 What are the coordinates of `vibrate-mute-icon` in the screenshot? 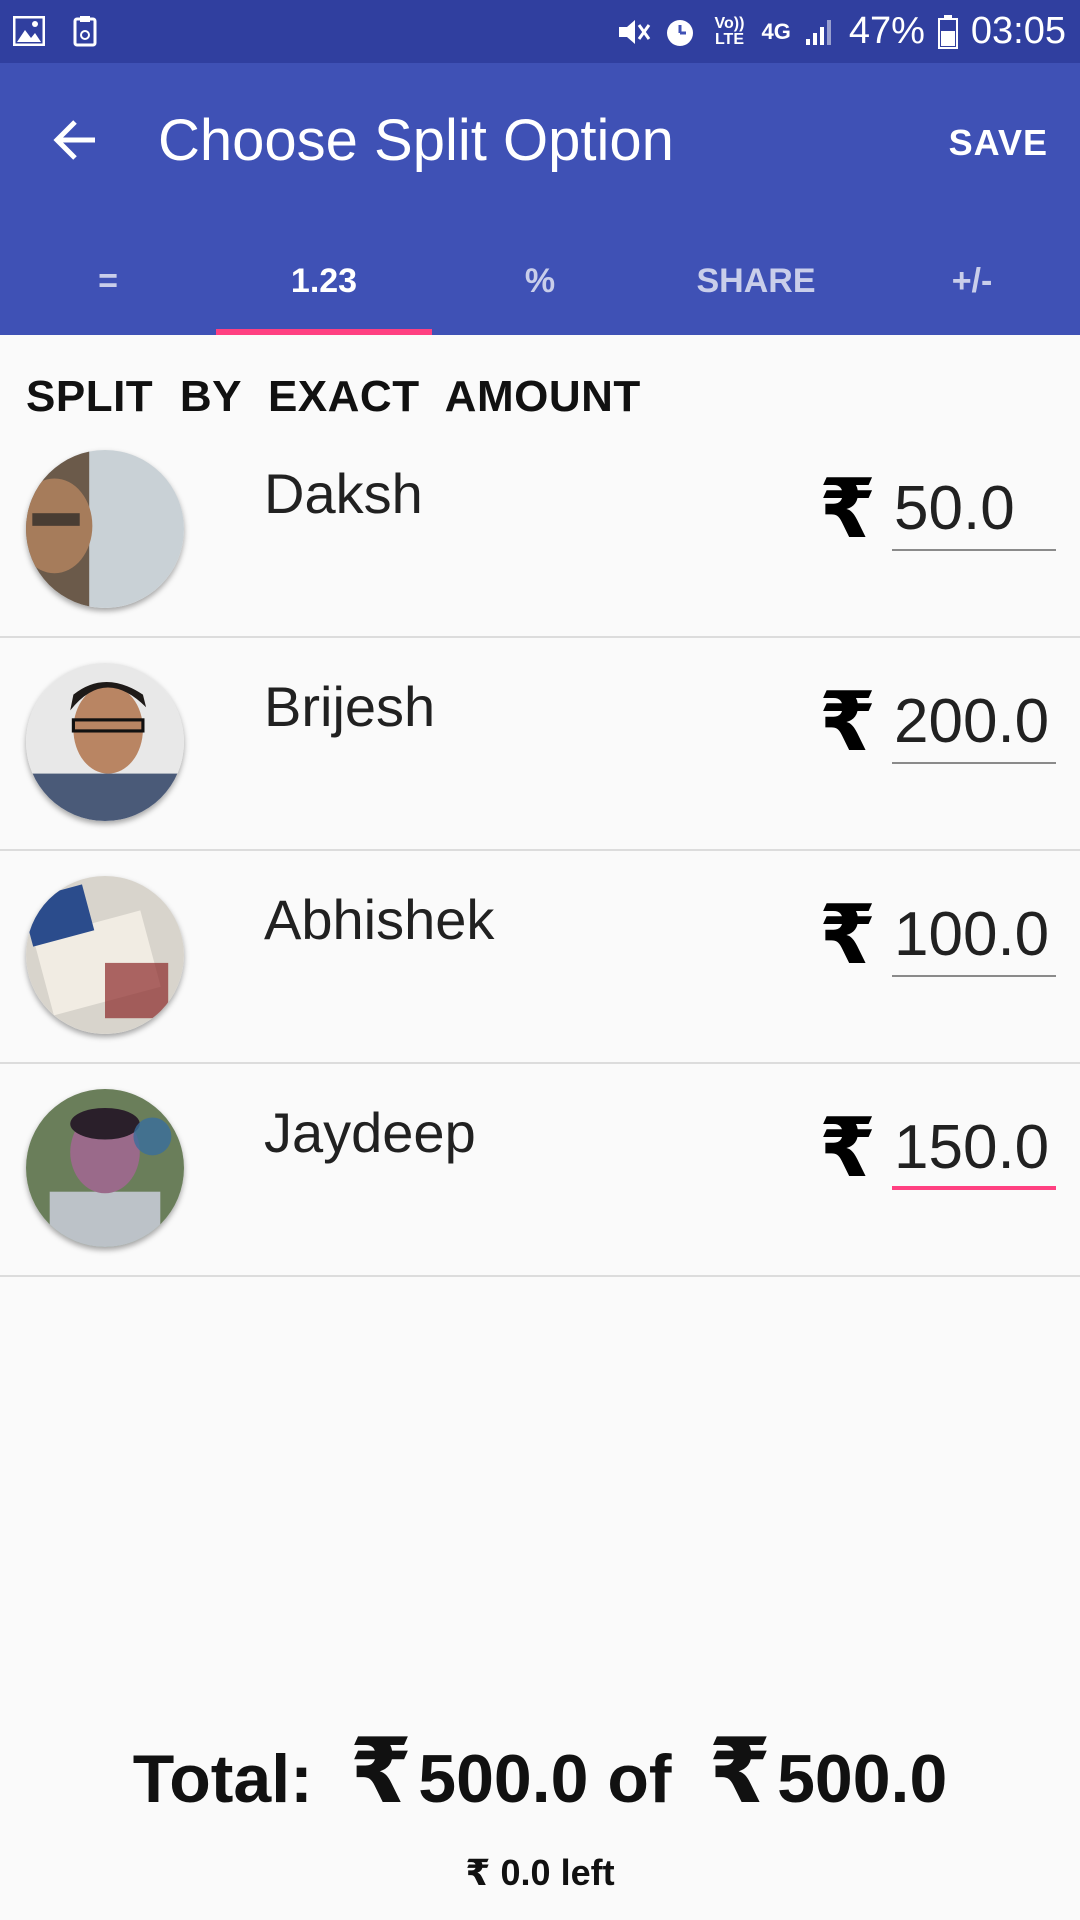 It's located at (634, 32).